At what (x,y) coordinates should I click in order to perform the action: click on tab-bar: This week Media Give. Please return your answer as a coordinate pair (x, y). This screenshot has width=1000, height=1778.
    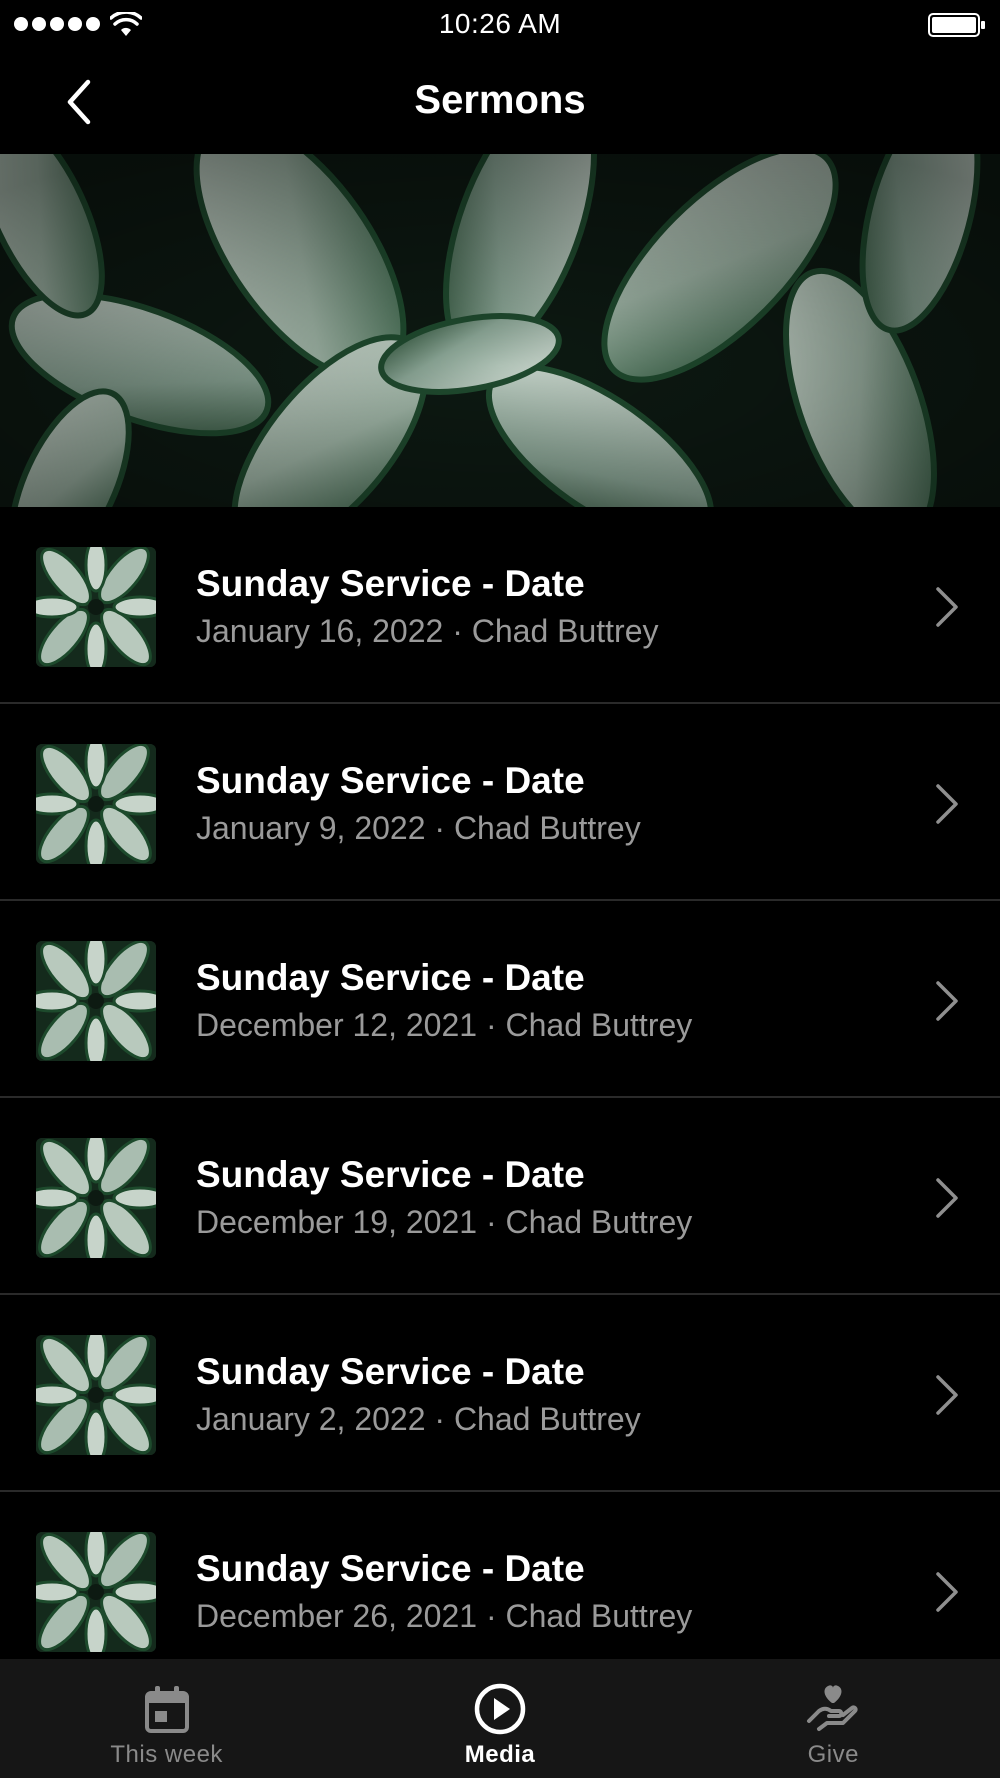
    Looking at the image, I should click on (500, 1718).